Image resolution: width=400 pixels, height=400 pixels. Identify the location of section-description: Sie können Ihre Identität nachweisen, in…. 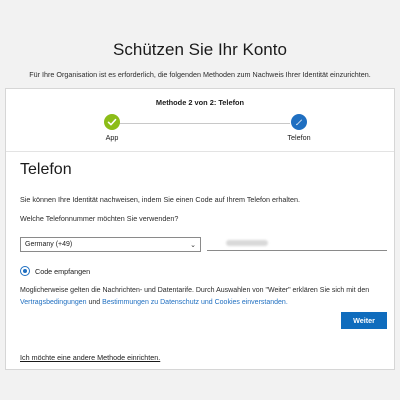
(160, 199).